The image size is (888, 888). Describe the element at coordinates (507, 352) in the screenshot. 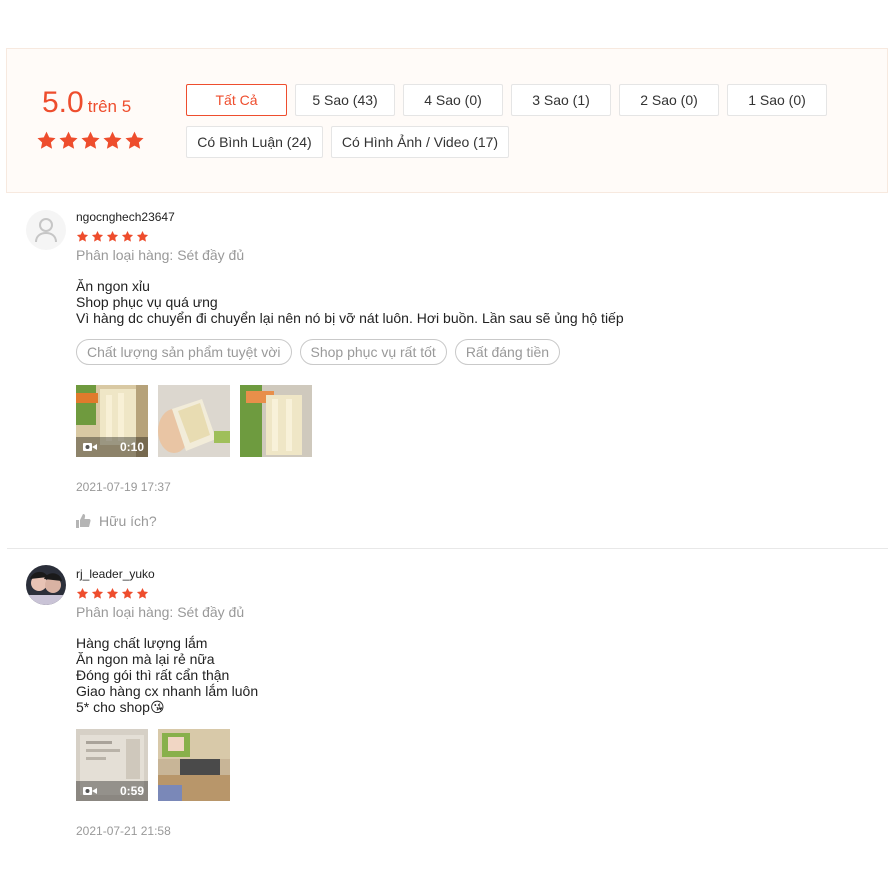

I see `review-tag: Rất đáng tiền` at that location.